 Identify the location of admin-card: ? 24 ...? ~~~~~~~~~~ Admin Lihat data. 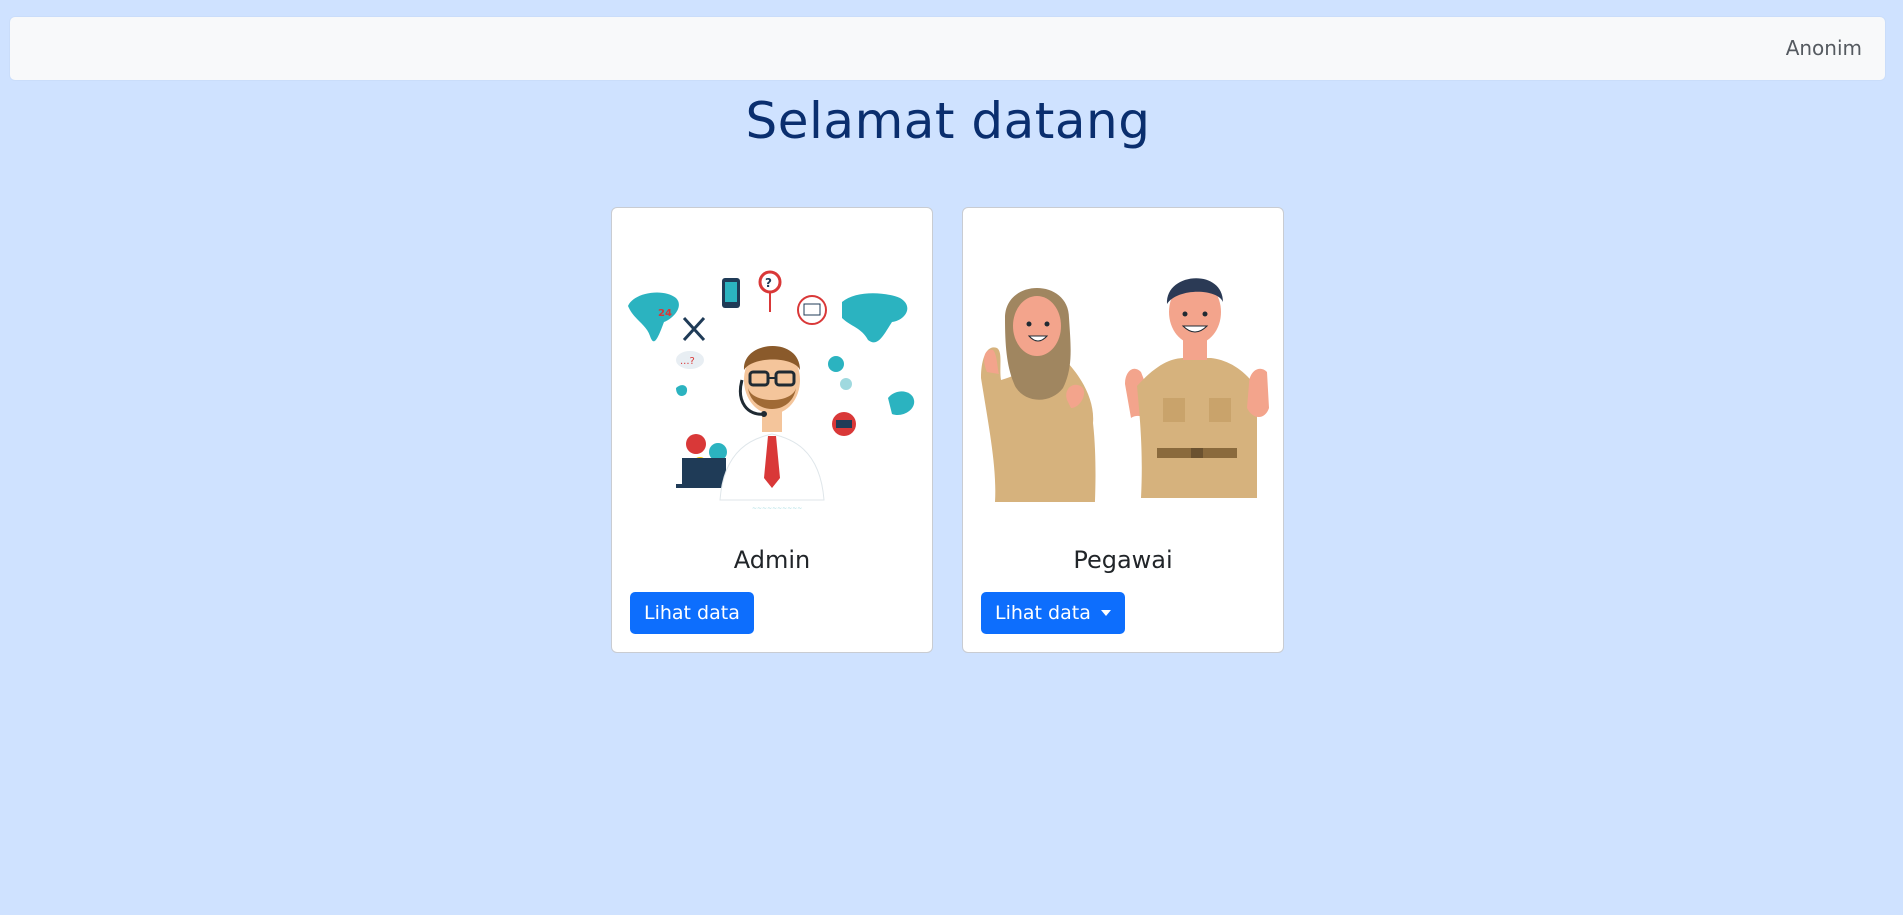
(772, 430).